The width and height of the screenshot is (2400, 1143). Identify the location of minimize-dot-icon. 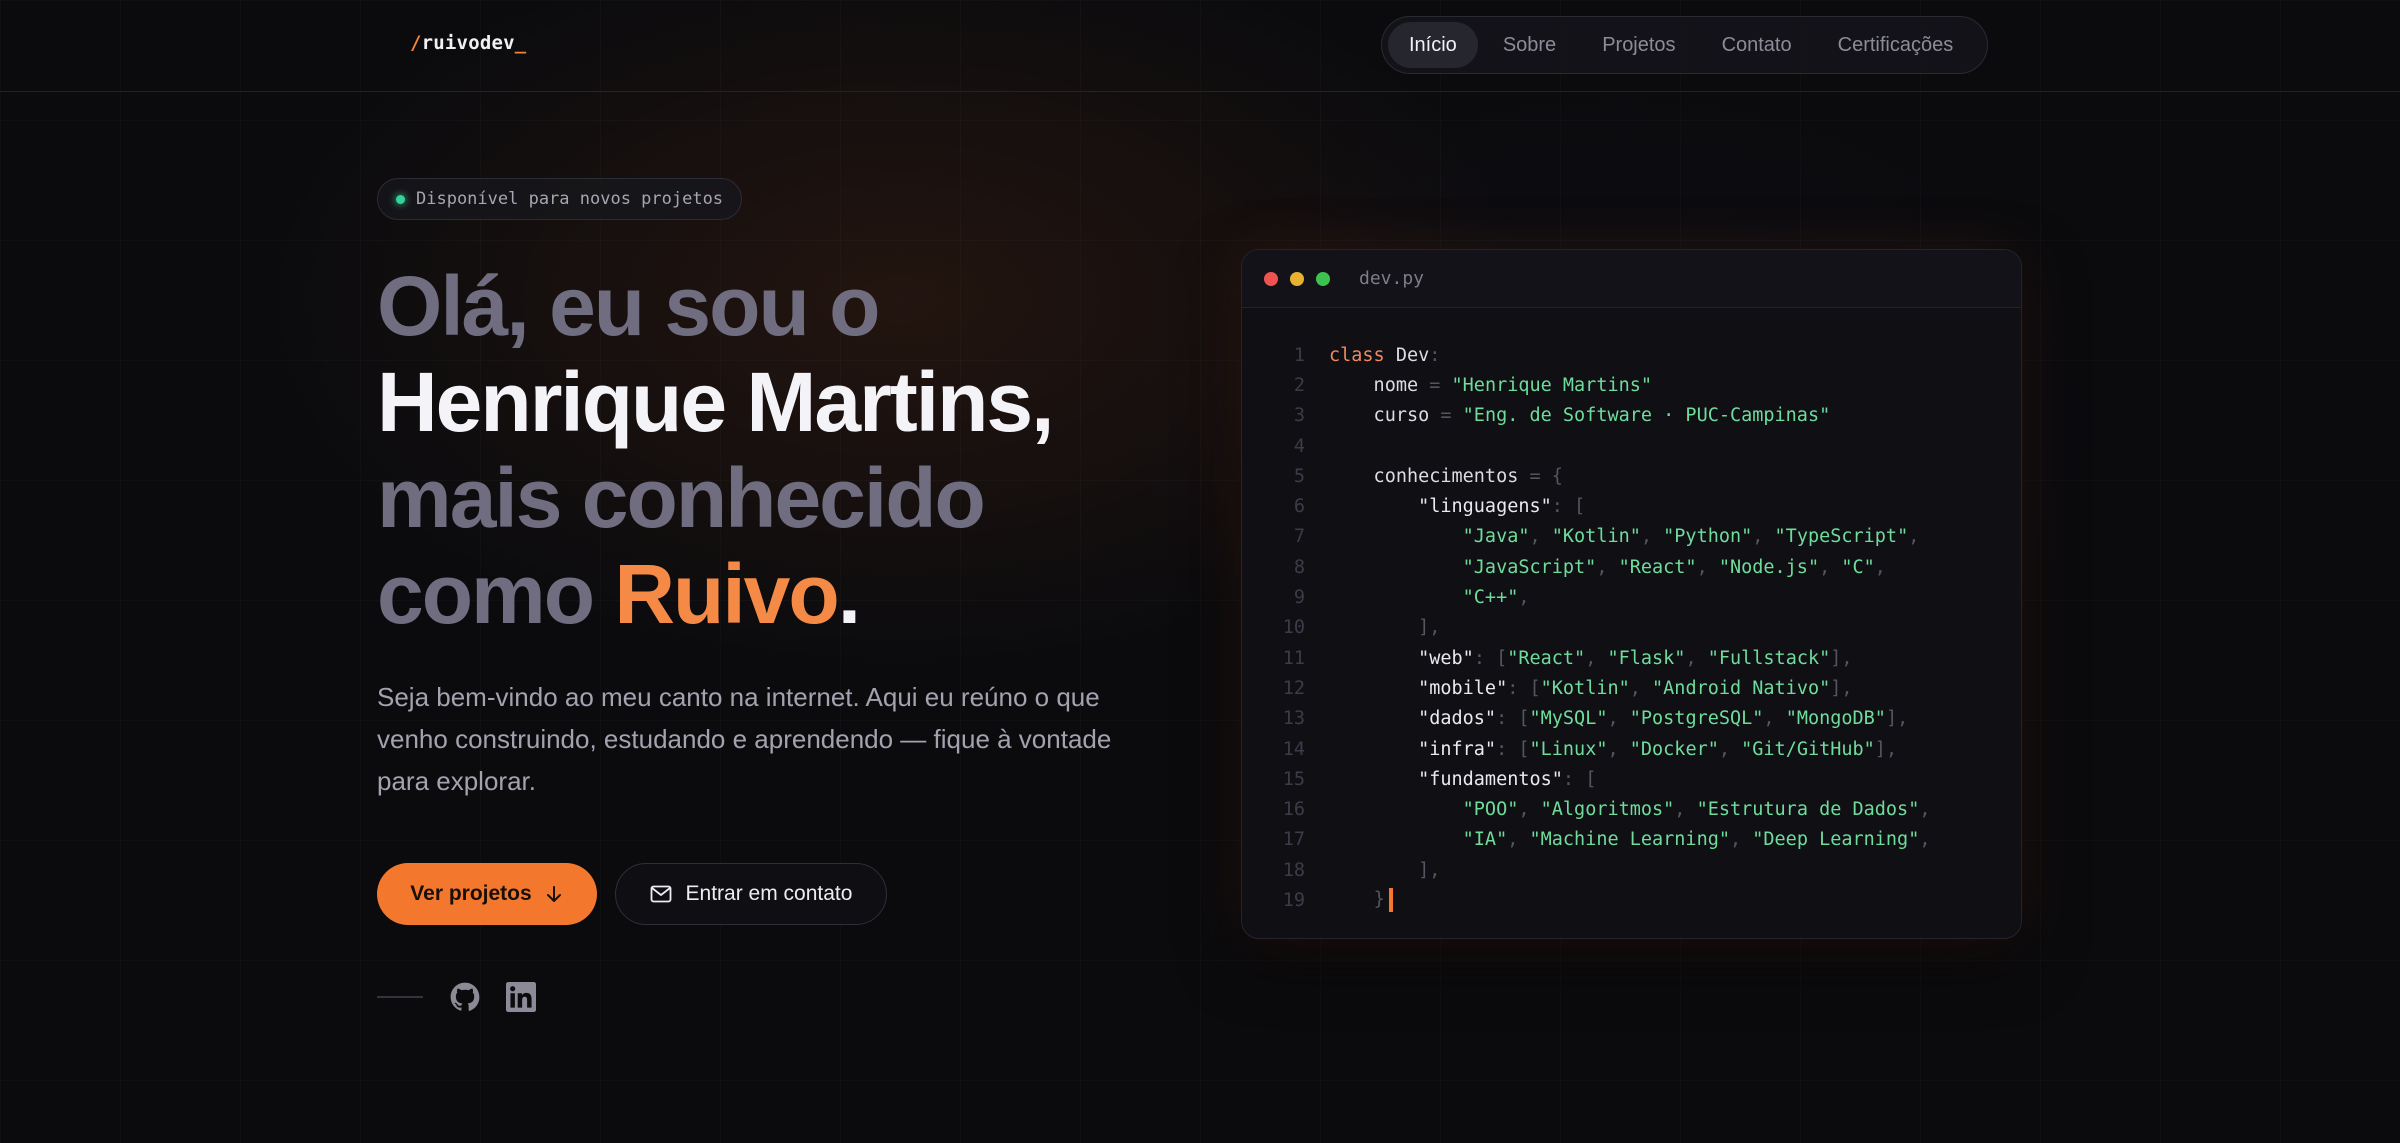
(1297, 279).